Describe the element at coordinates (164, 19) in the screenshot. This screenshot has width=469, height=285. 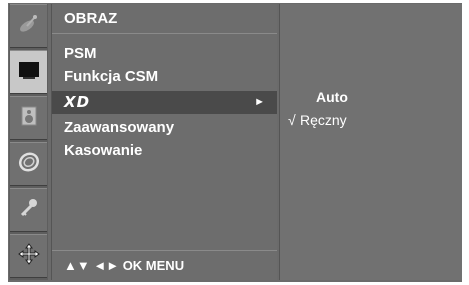
I see `menu-title: OBRAZ` at that location.